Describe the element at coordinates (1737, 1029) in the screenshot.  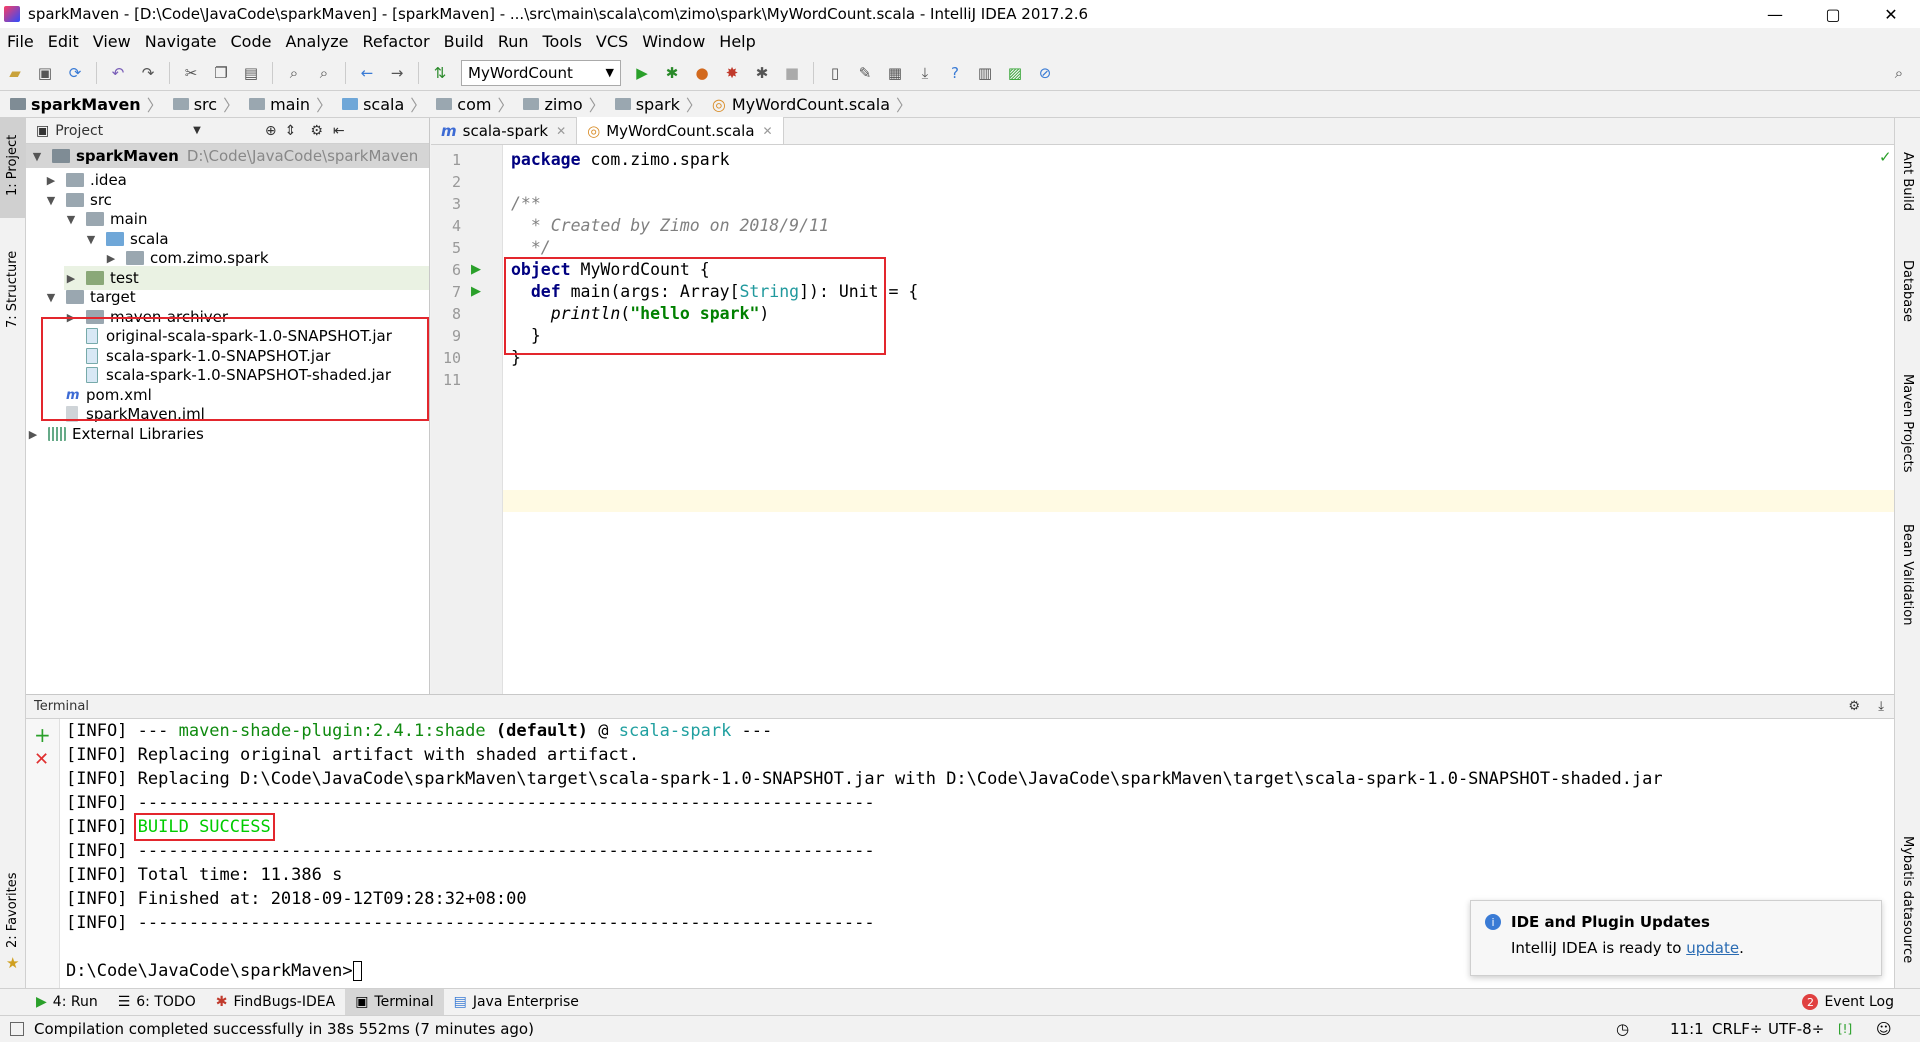
I see `line-separator: CRLF÷` at that location.